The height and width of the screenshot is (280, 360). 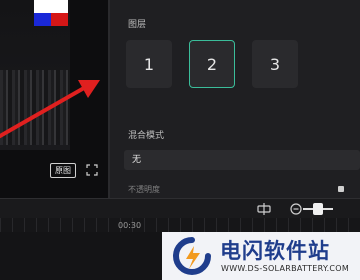 What do you see at coordinates (51, 13) in the screenshot?
I see `color-bars` at bounding box center [51, 13].